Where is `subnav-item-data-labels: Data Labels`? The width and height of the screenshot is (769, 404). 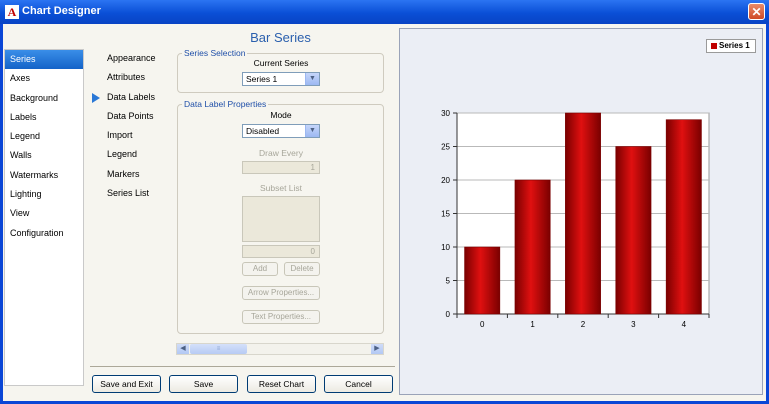
subnav-item-data-labels: Data Labels is located at coordinates (133, 97).